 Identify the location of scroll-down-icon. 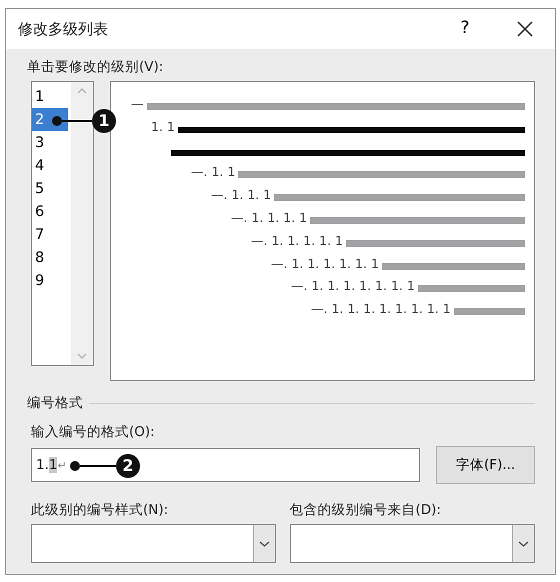
(82, 356).